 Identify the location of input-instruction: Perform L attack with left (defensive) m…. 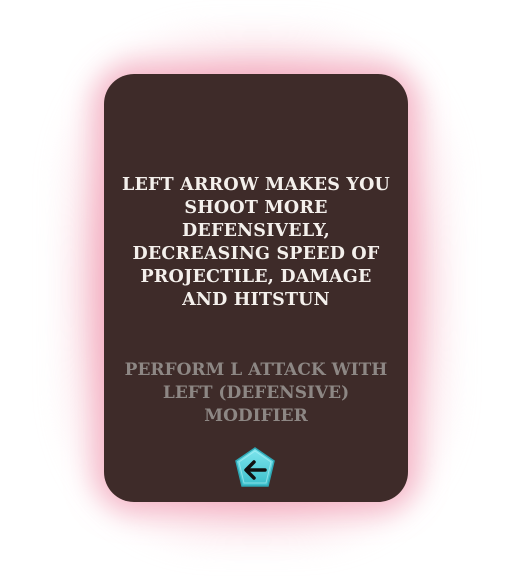
(256, 393).